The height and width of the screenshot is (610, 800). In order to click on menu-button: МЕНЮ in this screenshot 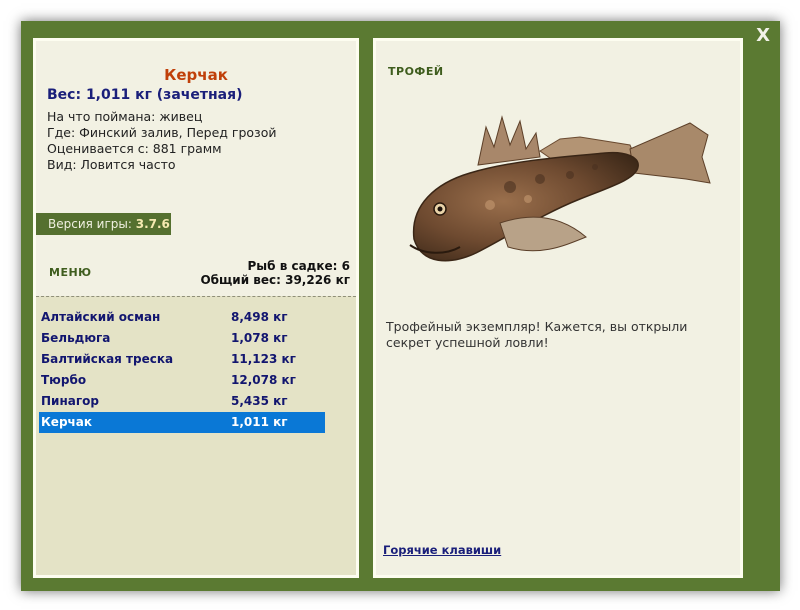, I will do `click(70, 272)`.